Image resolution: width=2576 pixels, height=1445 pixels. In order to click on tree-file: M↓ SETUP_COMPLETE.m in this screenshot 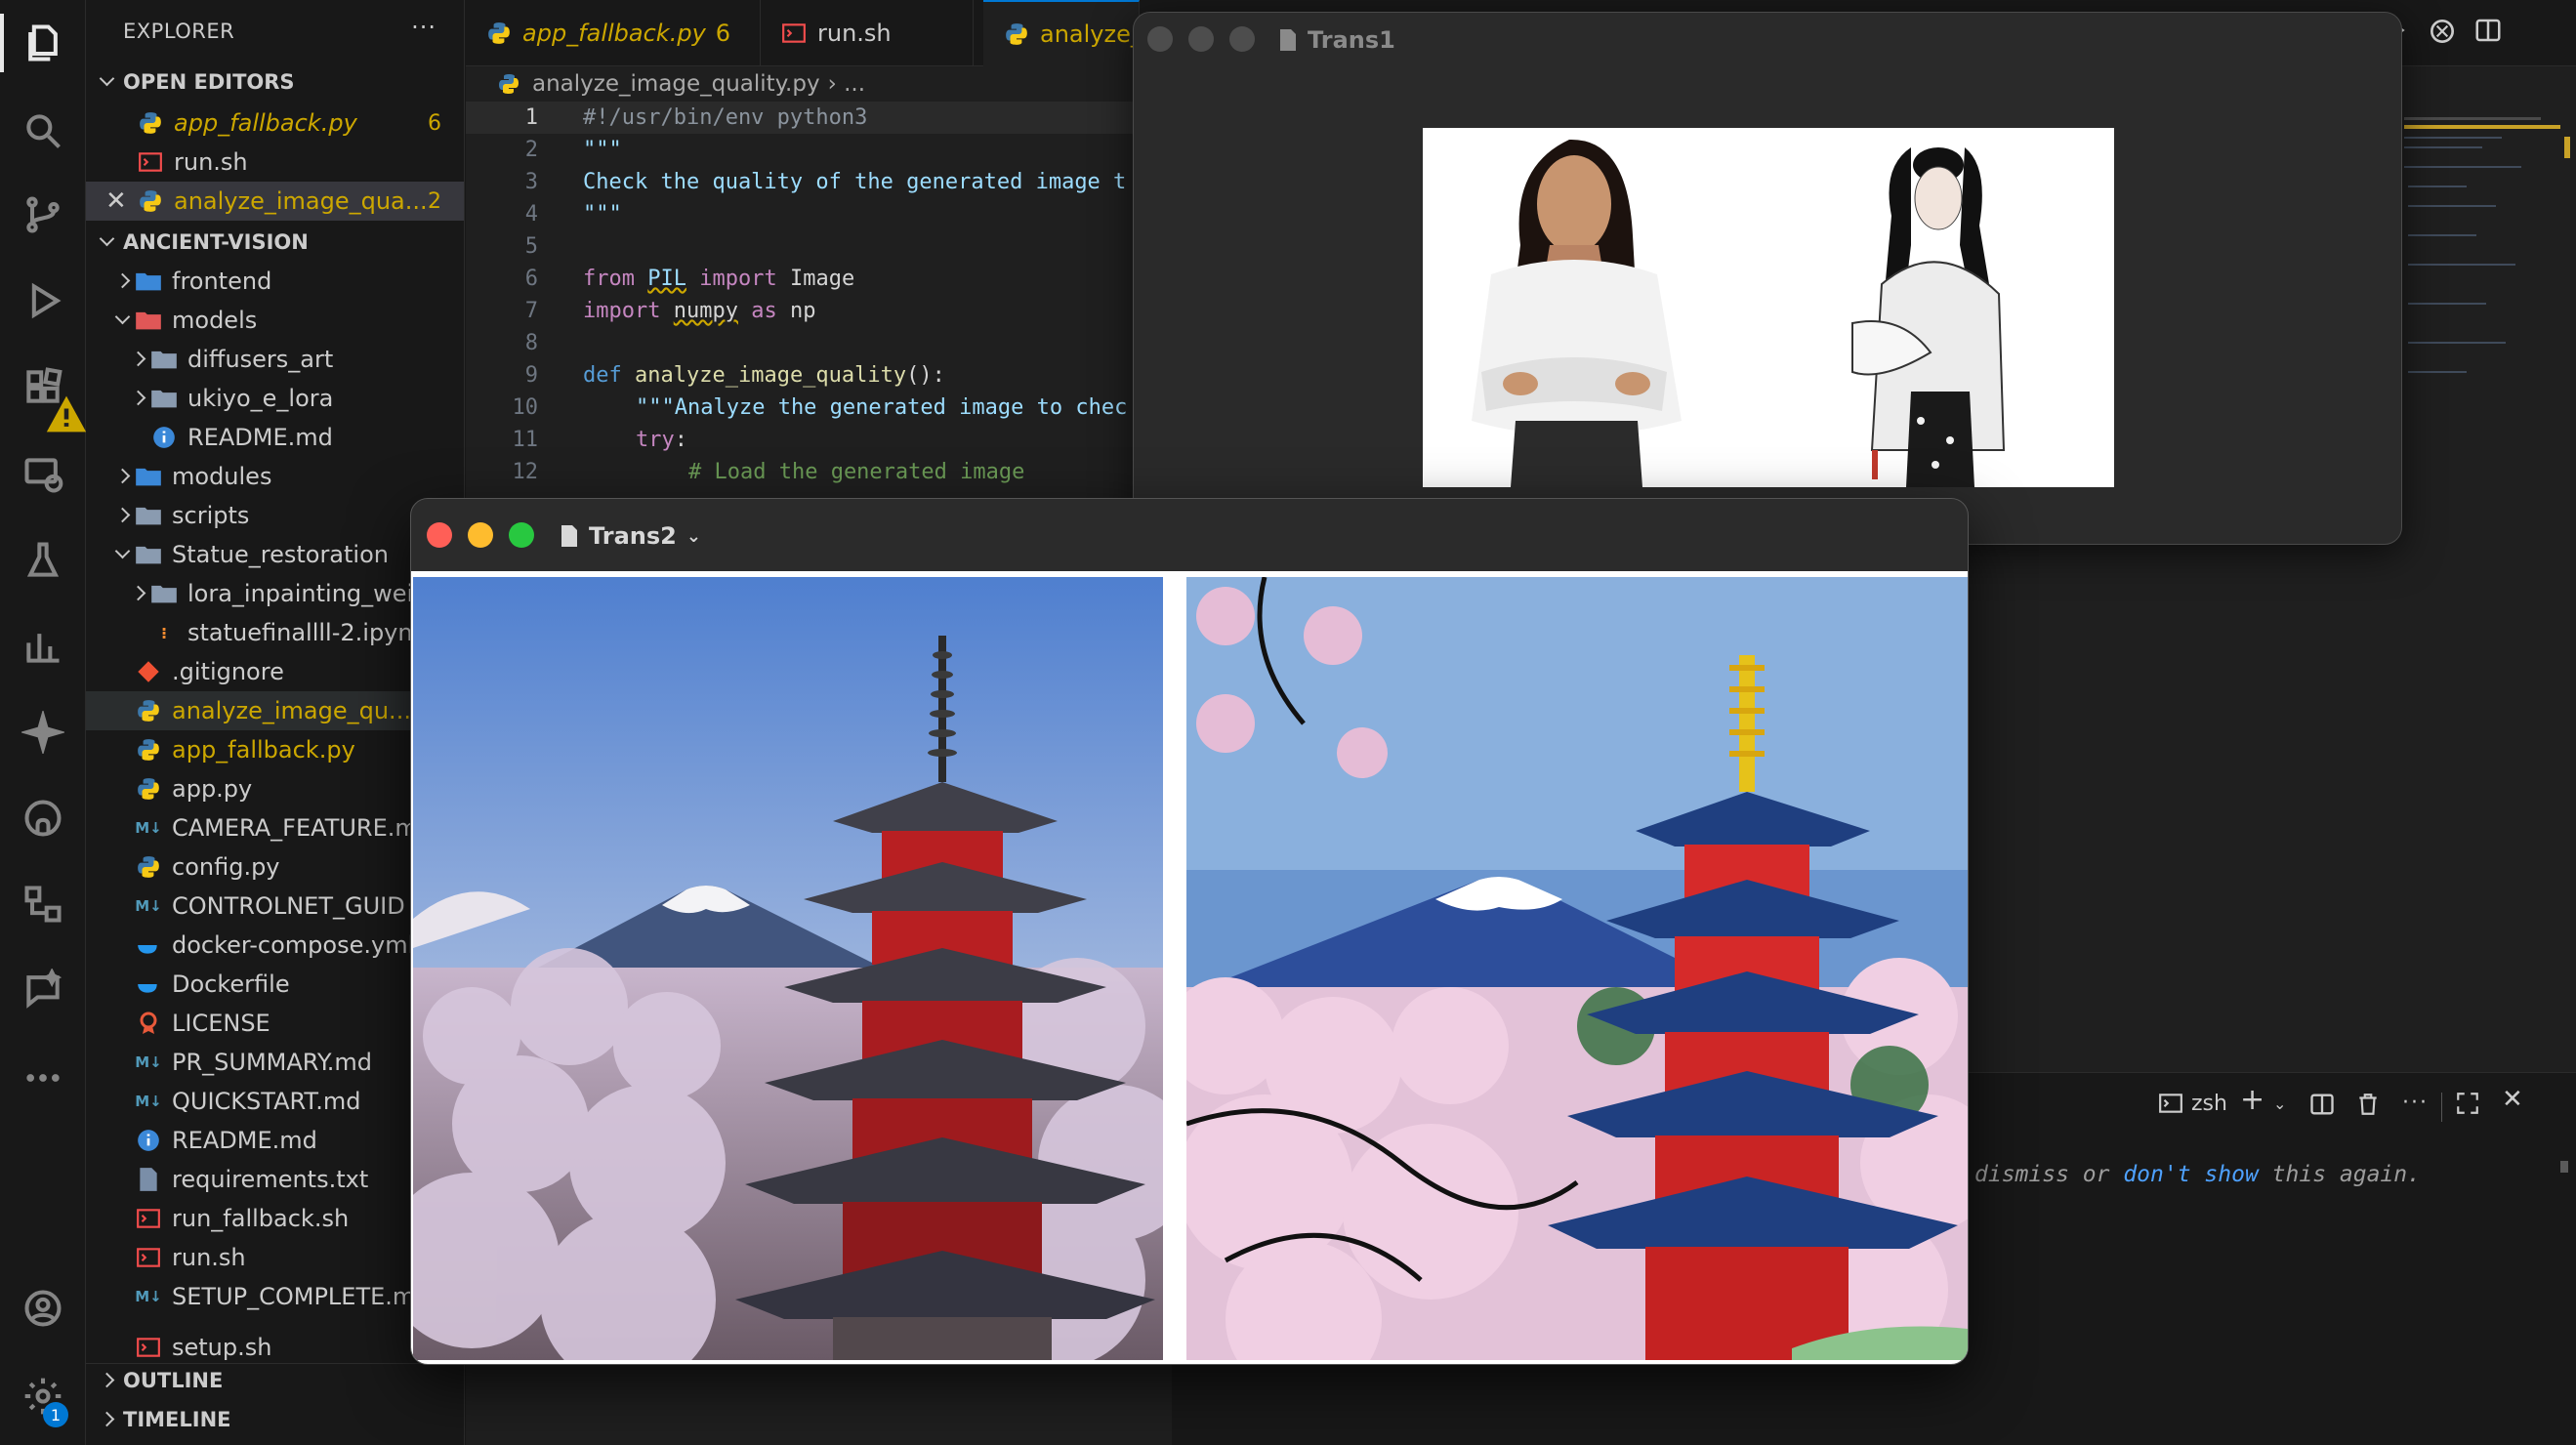, I will do `click(275, 1296)`.